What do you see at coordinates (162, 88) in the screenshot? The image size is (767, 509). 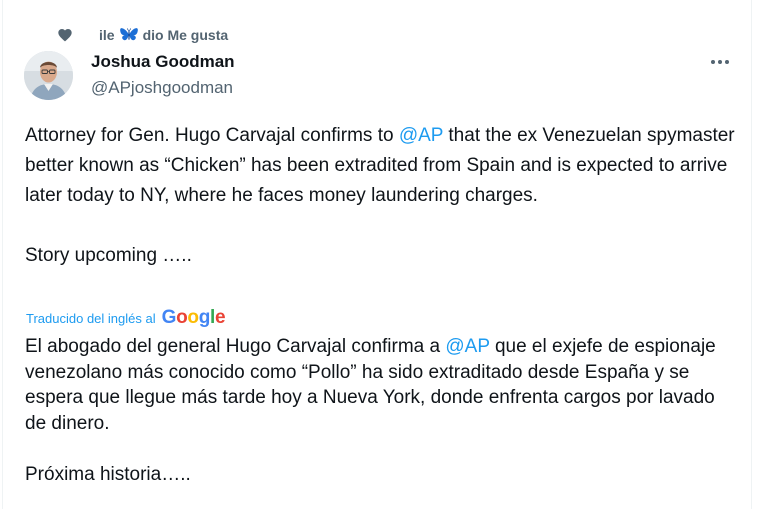 I see `author-handle: @APjoshgoodman` at bounding box center [162, 88].